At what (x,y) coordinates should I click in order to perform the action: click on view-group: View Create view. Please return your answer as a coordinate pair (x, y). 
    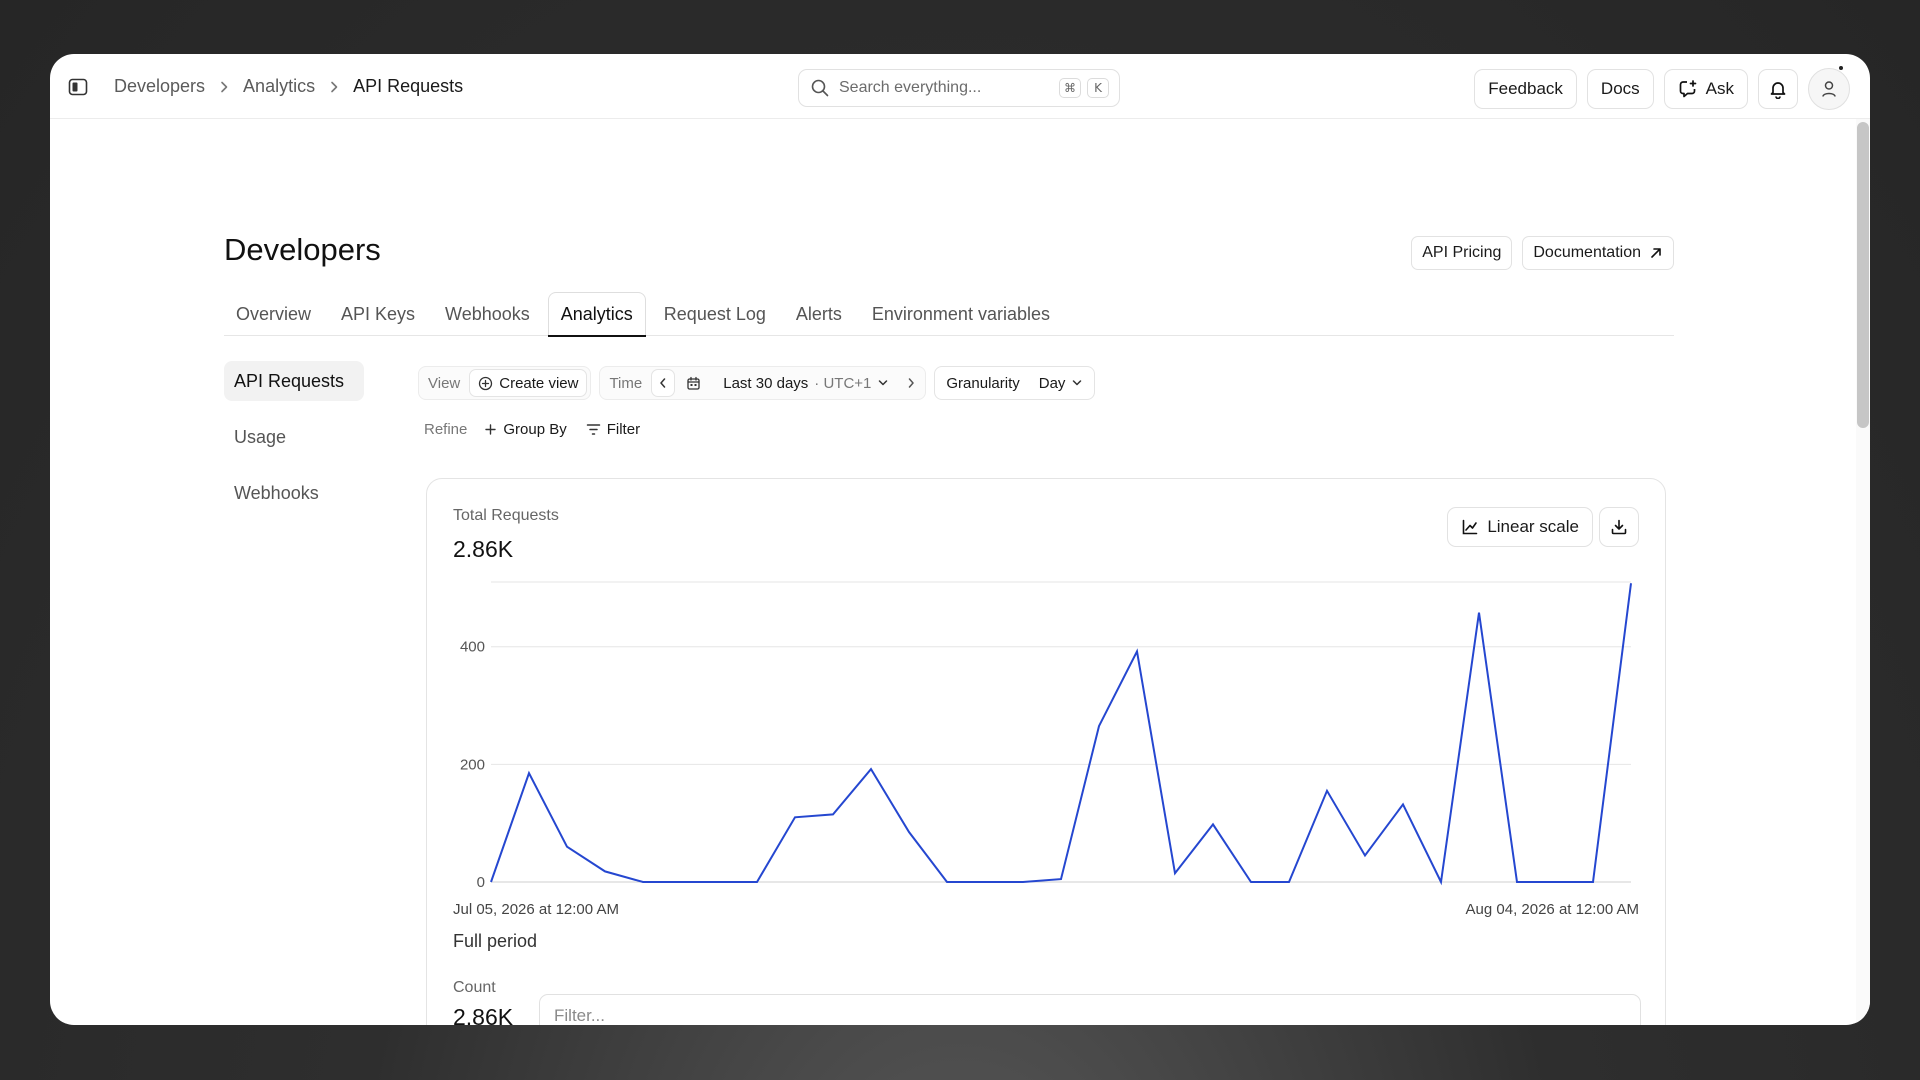
    Looking at the image, I should click on (505, 383).